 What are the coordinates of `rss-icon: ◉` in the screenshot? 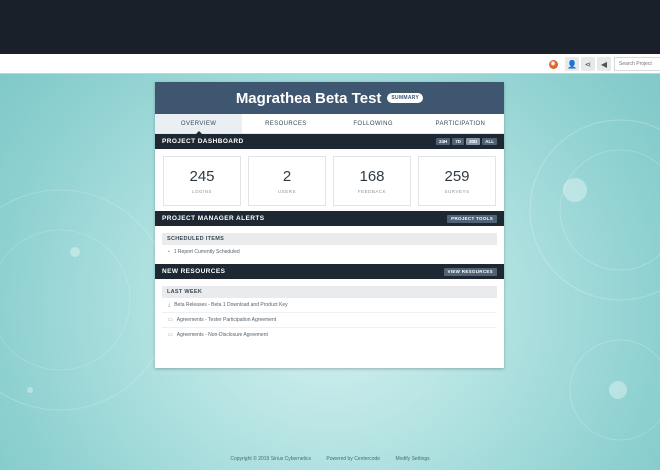 It's located at (553, 64).